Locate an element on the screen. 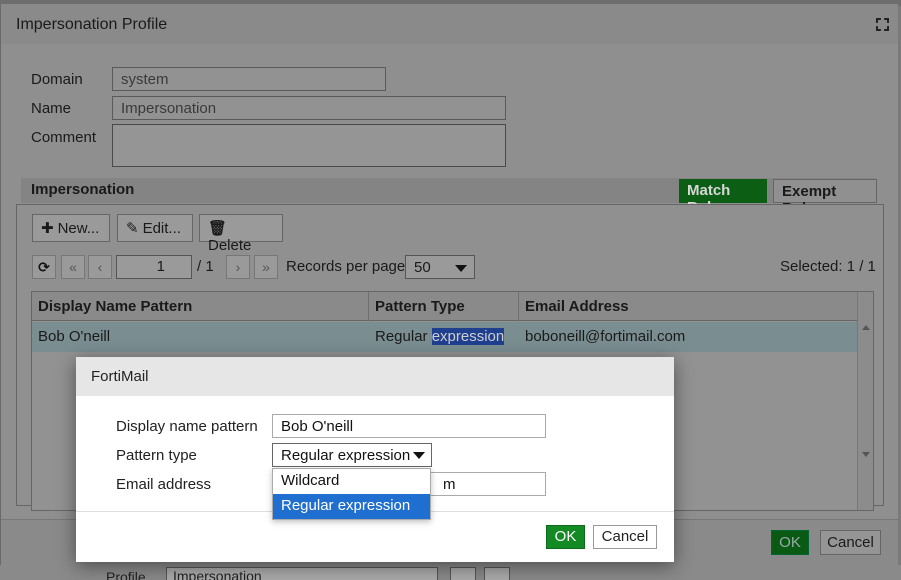  domain-label: Domain is located at coordinates (57, 79).